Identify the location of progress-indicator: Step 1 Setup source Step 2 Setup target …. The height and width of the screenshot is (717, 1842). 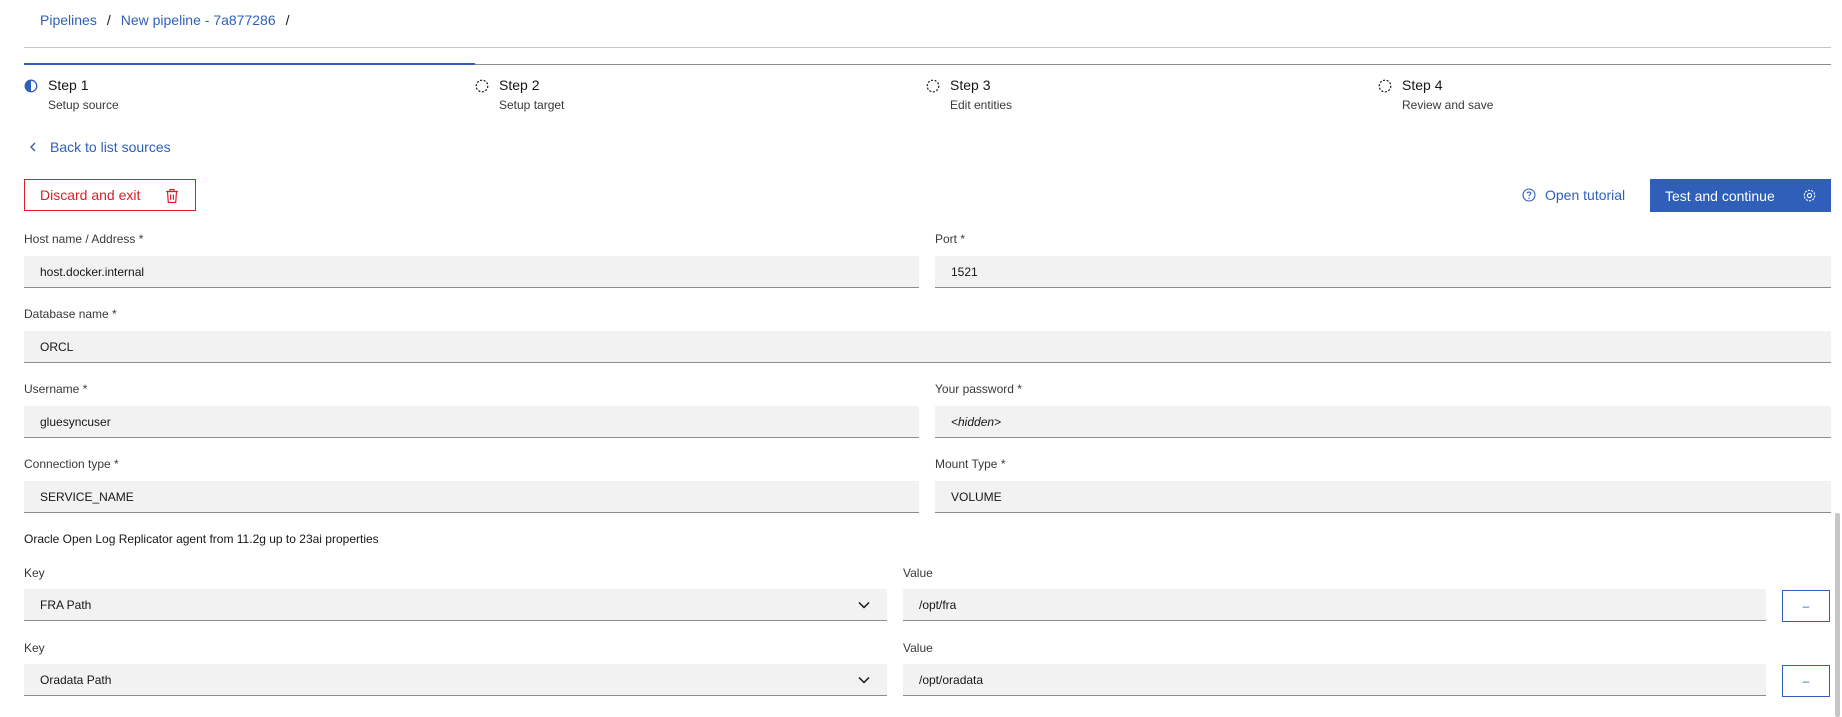
(927, 93).